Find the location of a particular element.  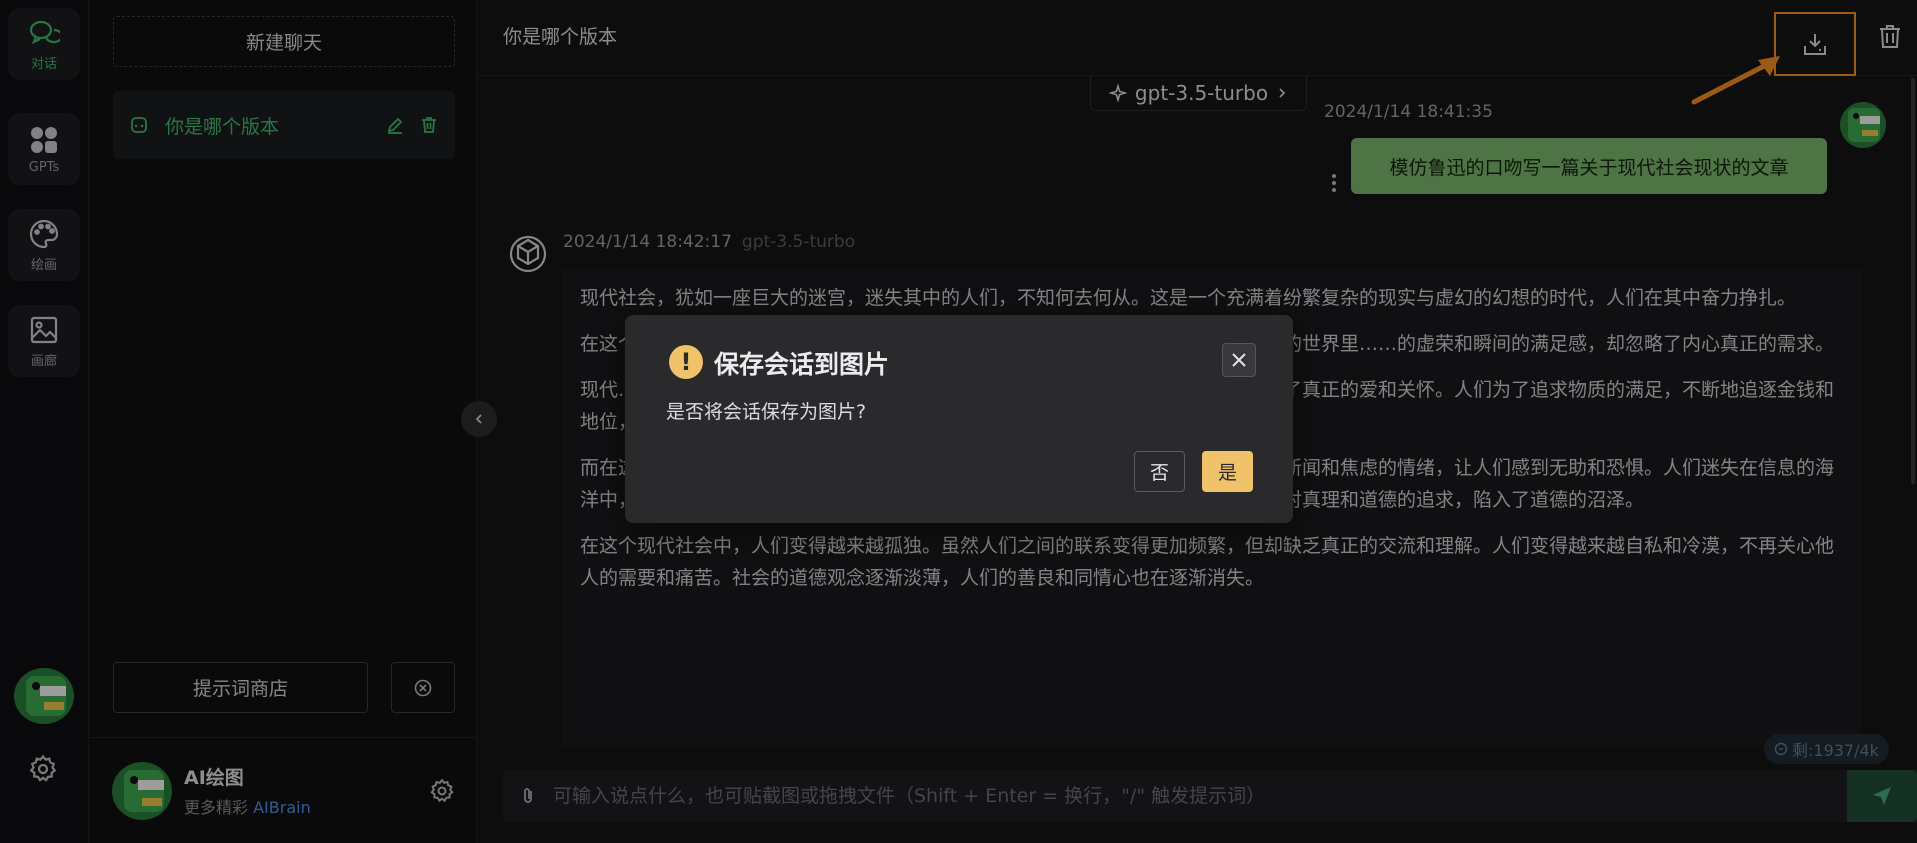

dialog-close-button is located at coordinates (1239, 360).